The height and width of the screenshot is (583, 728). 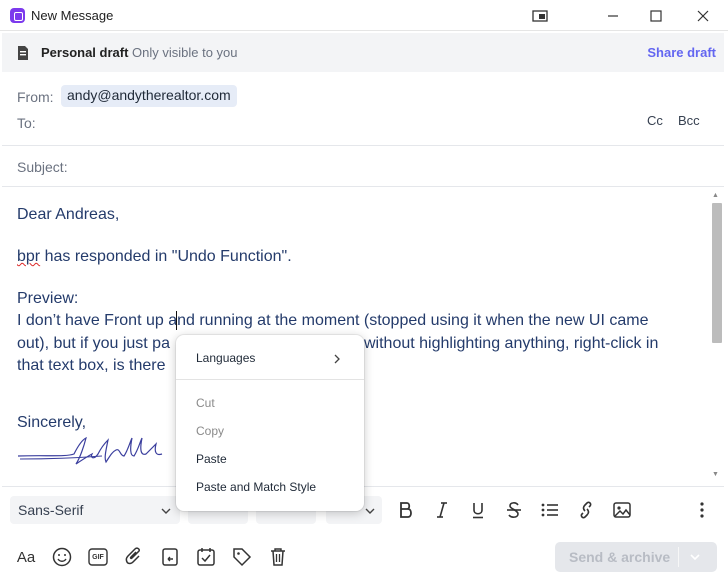 What do you see at coordinates (695, 559) in the screenshot?
I see `send-options-chevron-icon` at bounding box center [695, 559].